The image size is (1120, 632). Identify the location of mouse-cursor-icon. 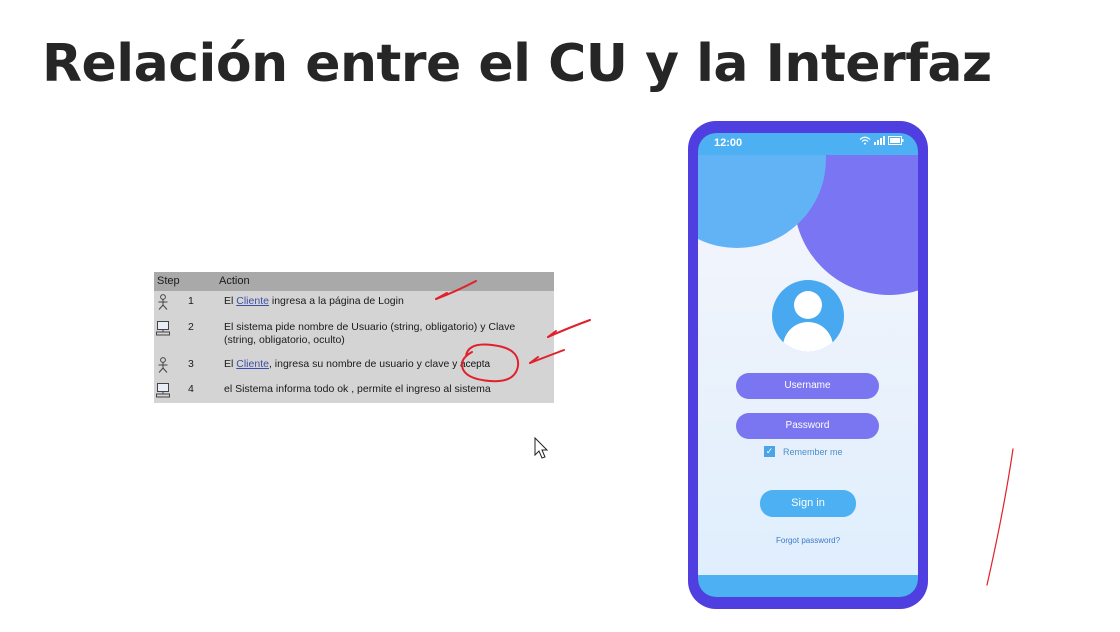
(541, 447).